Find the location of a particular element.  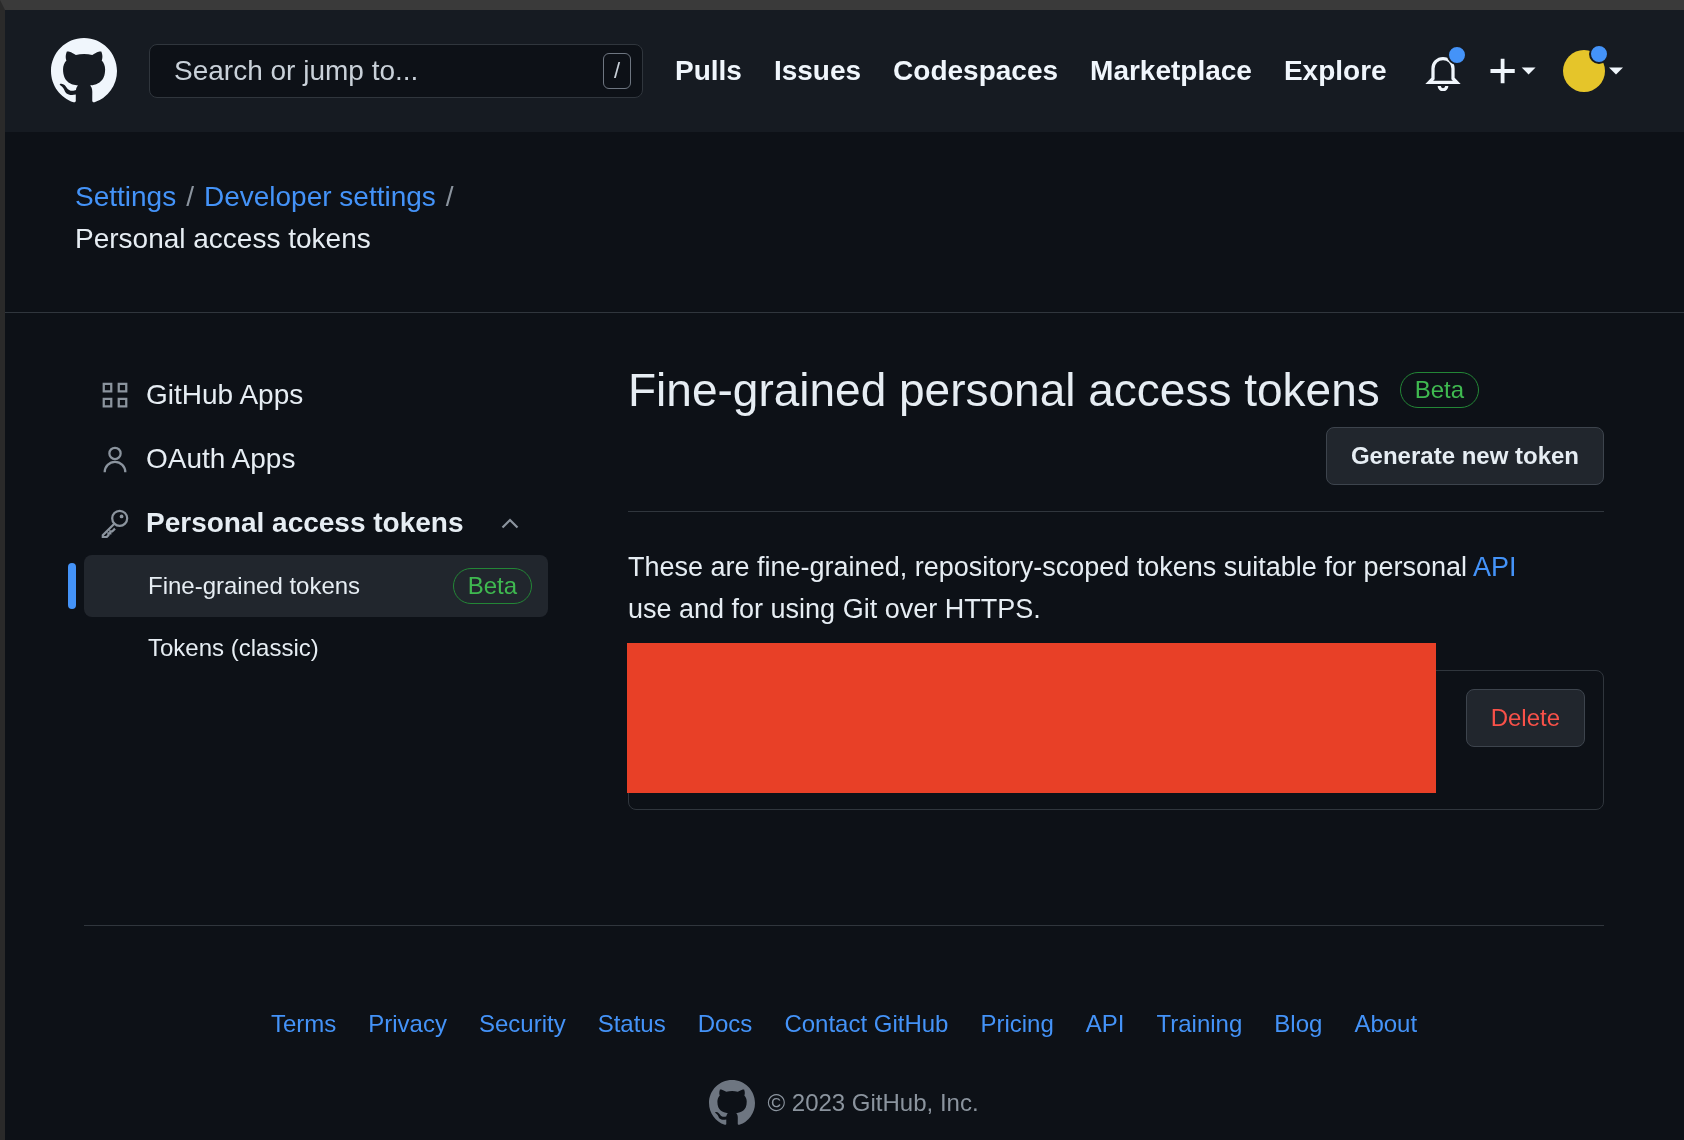

footer-link: Contact GitHub is located at coordinates (866, 1024).